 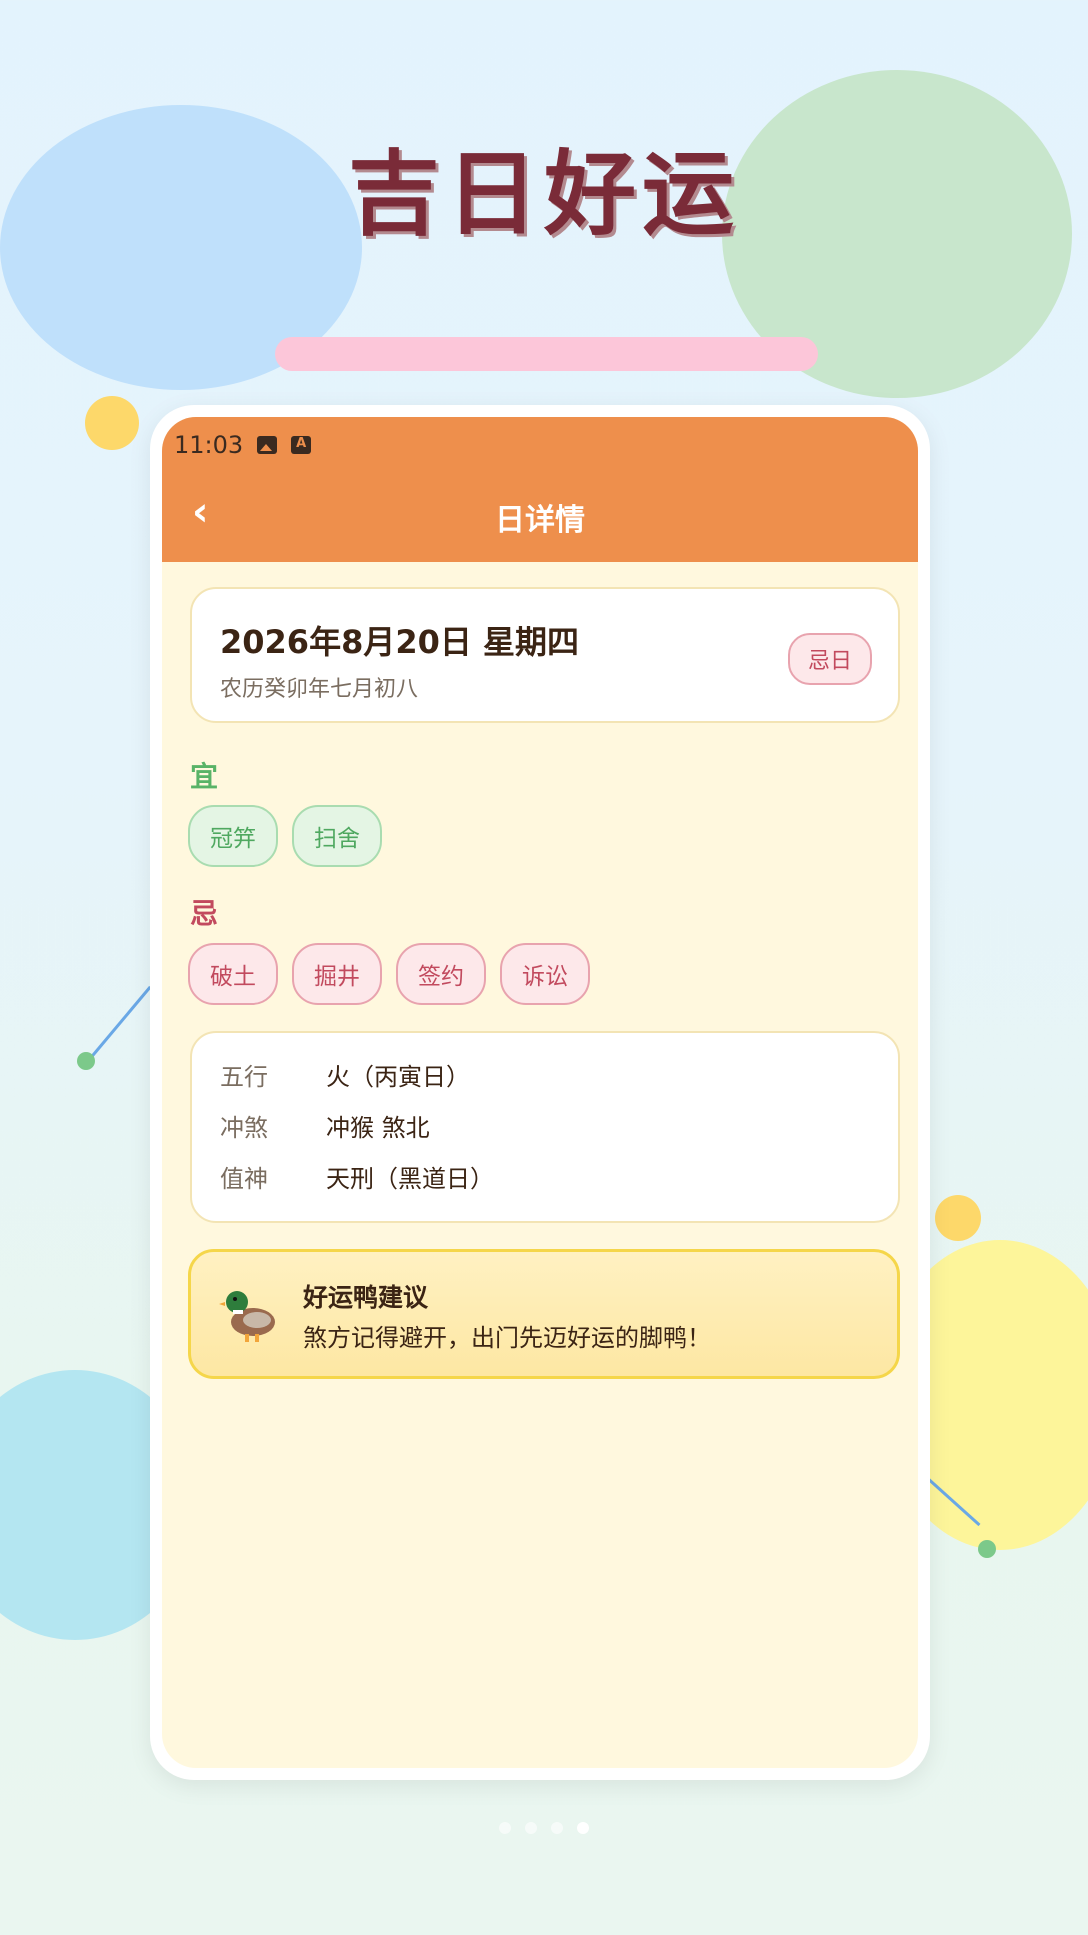 What do you see at coordinates (233, 974) in the screenshot?
I see `bad-tag: 破土` at bounding box center [233, 974].